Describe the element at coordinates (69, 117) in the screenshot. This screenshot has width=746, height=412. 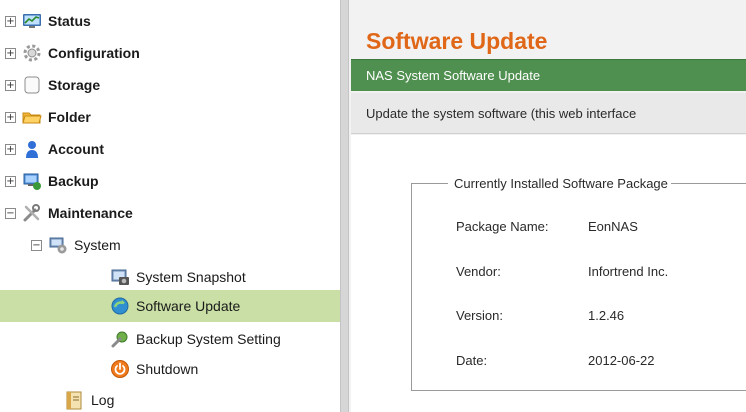
I see `sidebar-item-label: Folder` at that location.